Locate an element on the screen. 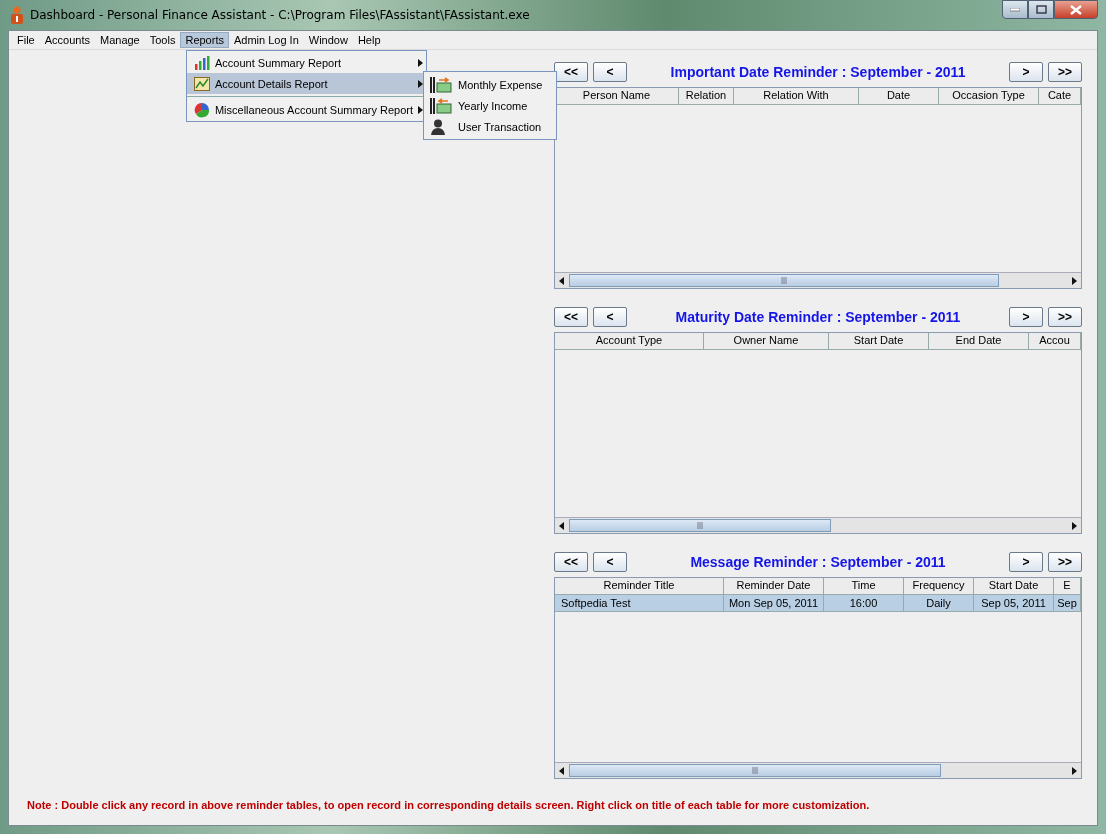 Image resolution: width=1106 pixels, height=834 pixels. column-header: Time is located at coordinates (864, 586).